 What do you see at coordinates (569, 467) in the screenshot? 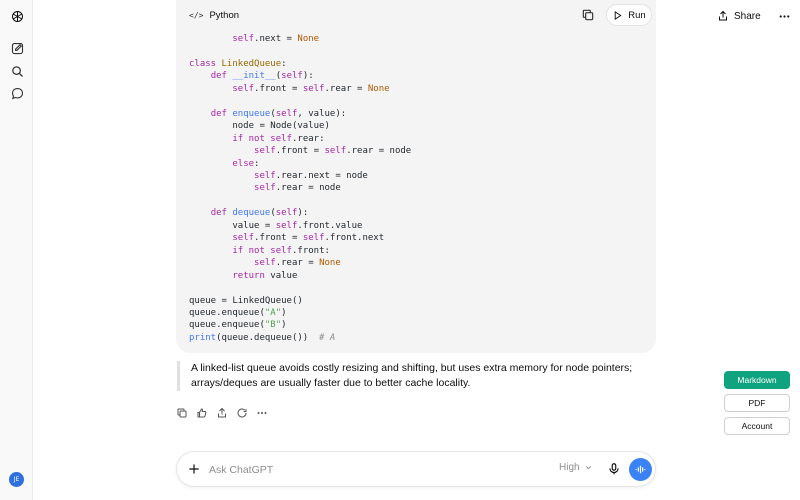
I see `reasoning-level-label: High` at bounding box center [569, 467].